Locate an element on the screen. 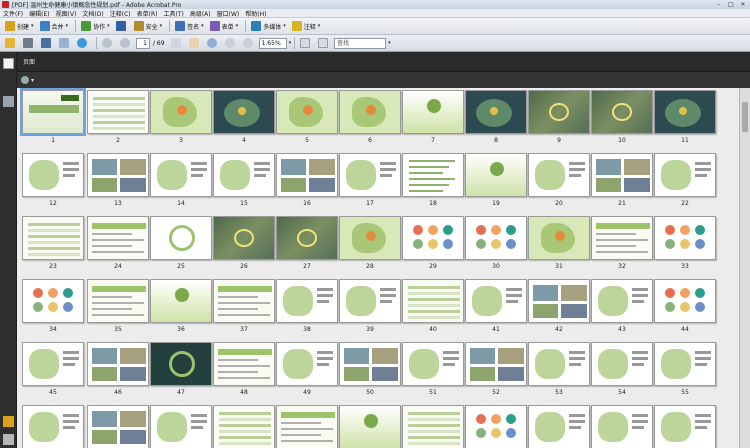 The image size is (750, 448). attachments-icon is located at coordinates (8, 421).